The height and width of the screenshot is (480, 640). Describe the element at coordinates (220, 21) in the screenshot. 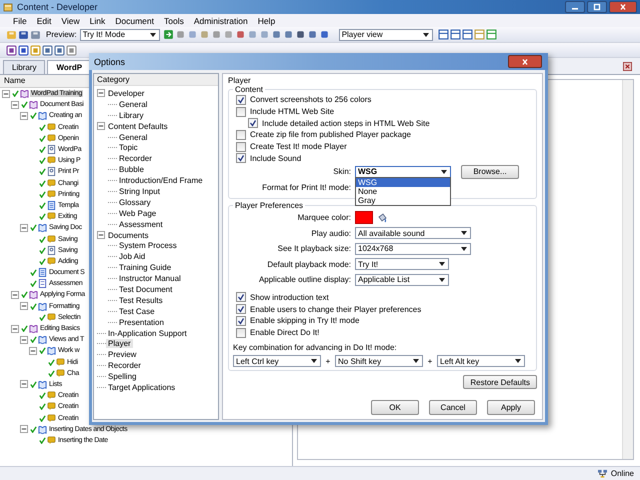

I see `menu-item: Administration` at that location.